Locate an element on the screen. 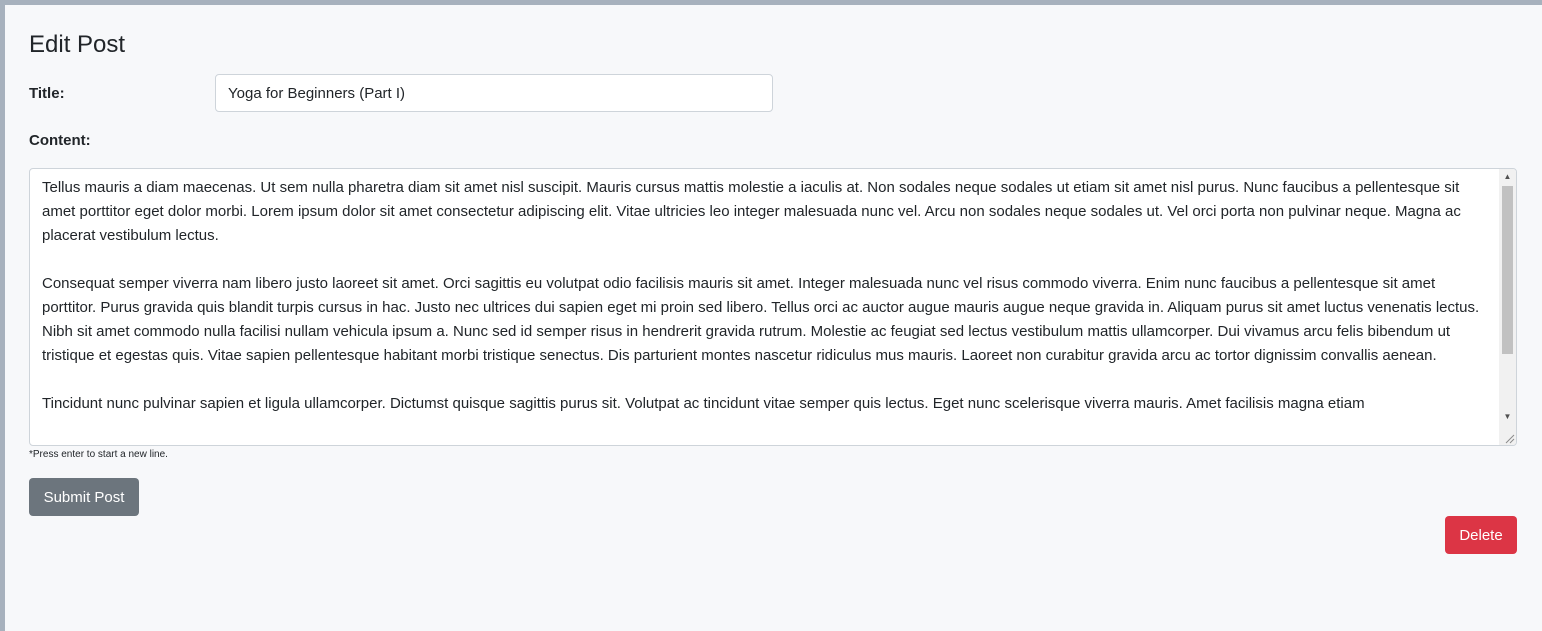 The height and width of the screenshot is (631, 1542). delete-button: Delete is located at coordinates (1481, 535).